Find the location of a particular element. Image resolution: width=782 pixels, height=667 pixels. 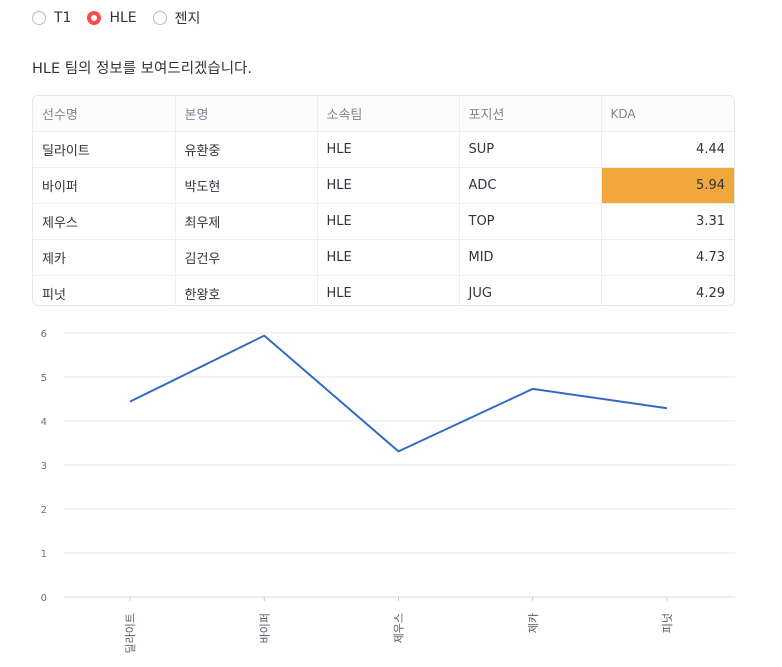

cell-kda: 3.31 is located at coordinates (667, 221).